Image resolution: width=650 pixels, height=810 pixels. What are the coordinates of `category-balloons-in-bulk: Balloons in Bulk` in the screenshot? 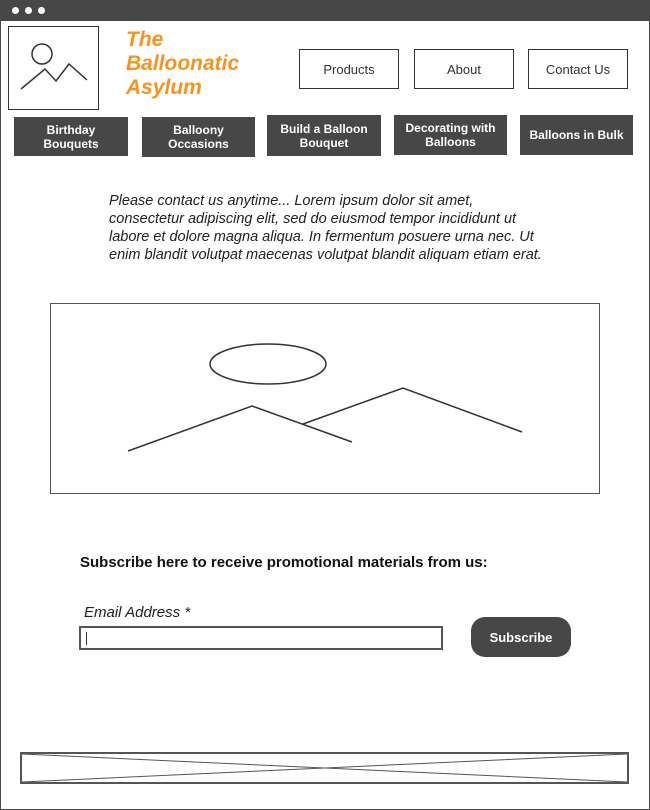 It's located at (576, 135).